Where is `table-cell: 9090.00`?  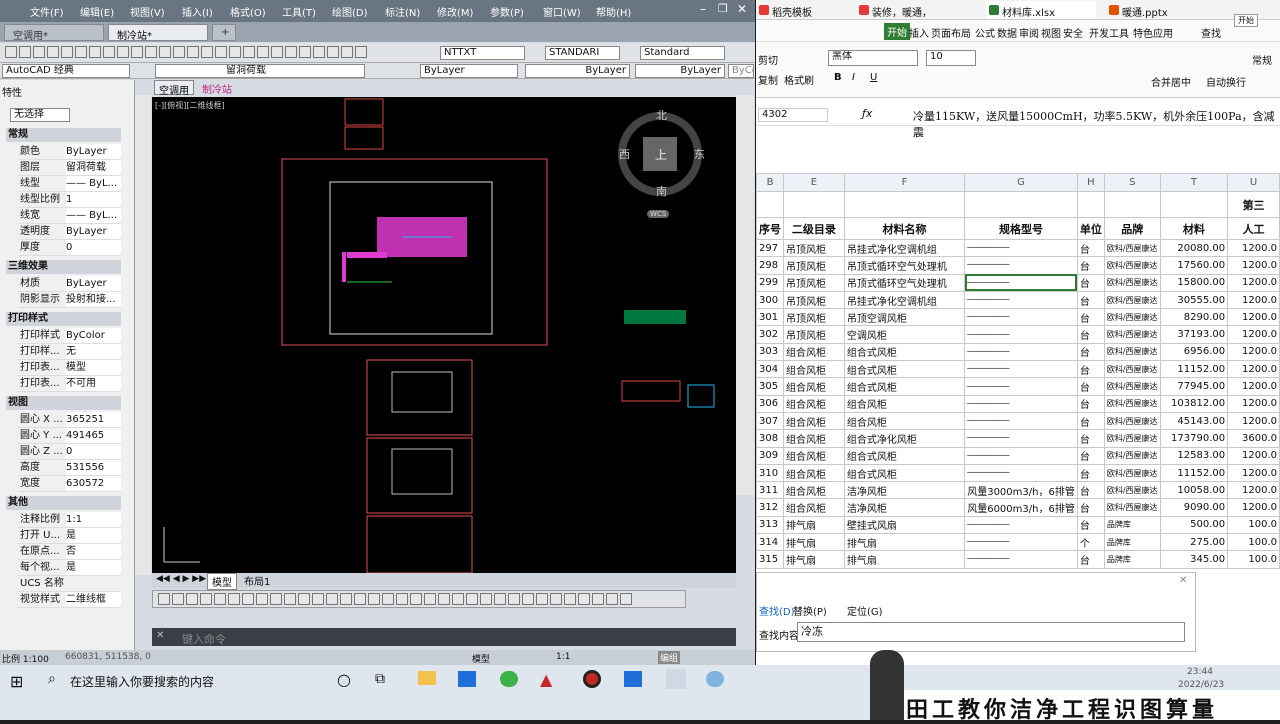 table-cell: 9090.00 is located at coordinates (1194, 507).